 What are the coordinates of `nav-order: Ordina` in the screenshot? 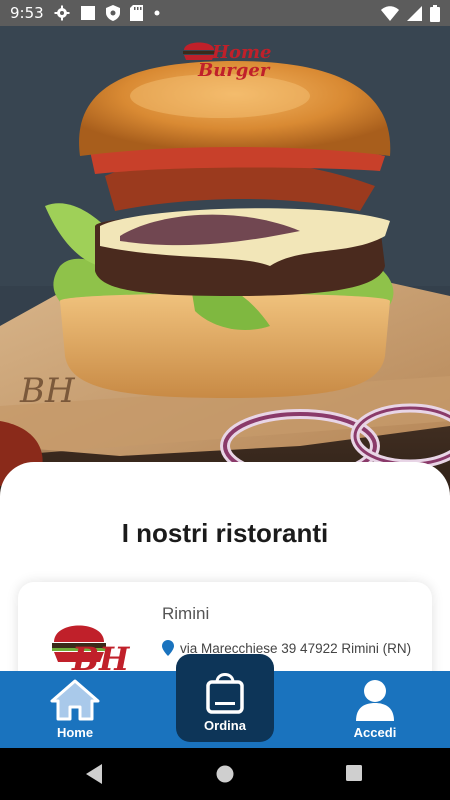 It's located at (225, 698).